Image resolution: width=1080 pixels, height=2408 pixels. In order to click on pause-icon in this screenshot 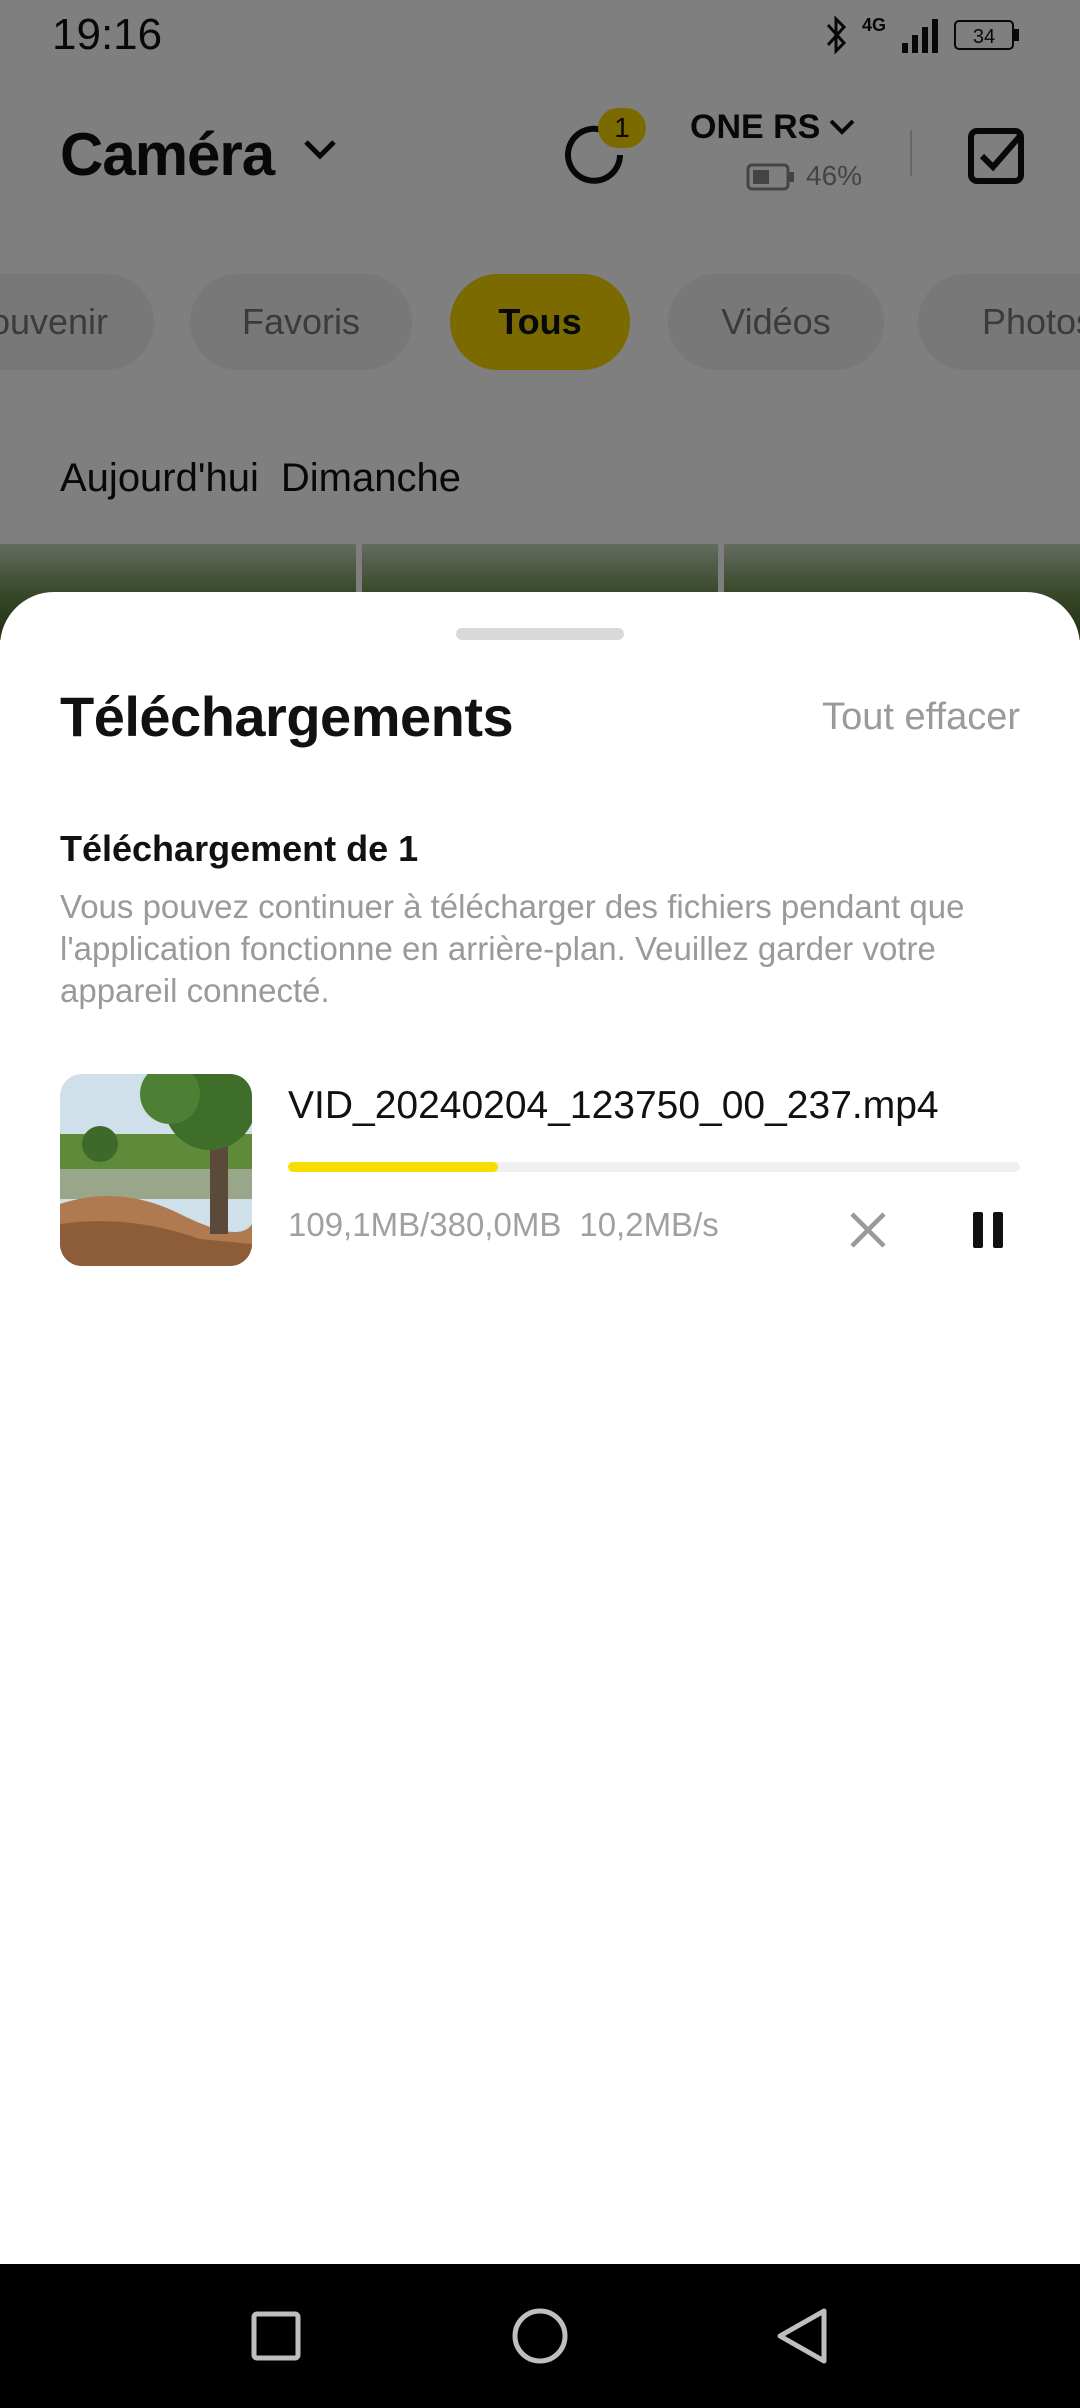, I will do `click(988, 1230)`.